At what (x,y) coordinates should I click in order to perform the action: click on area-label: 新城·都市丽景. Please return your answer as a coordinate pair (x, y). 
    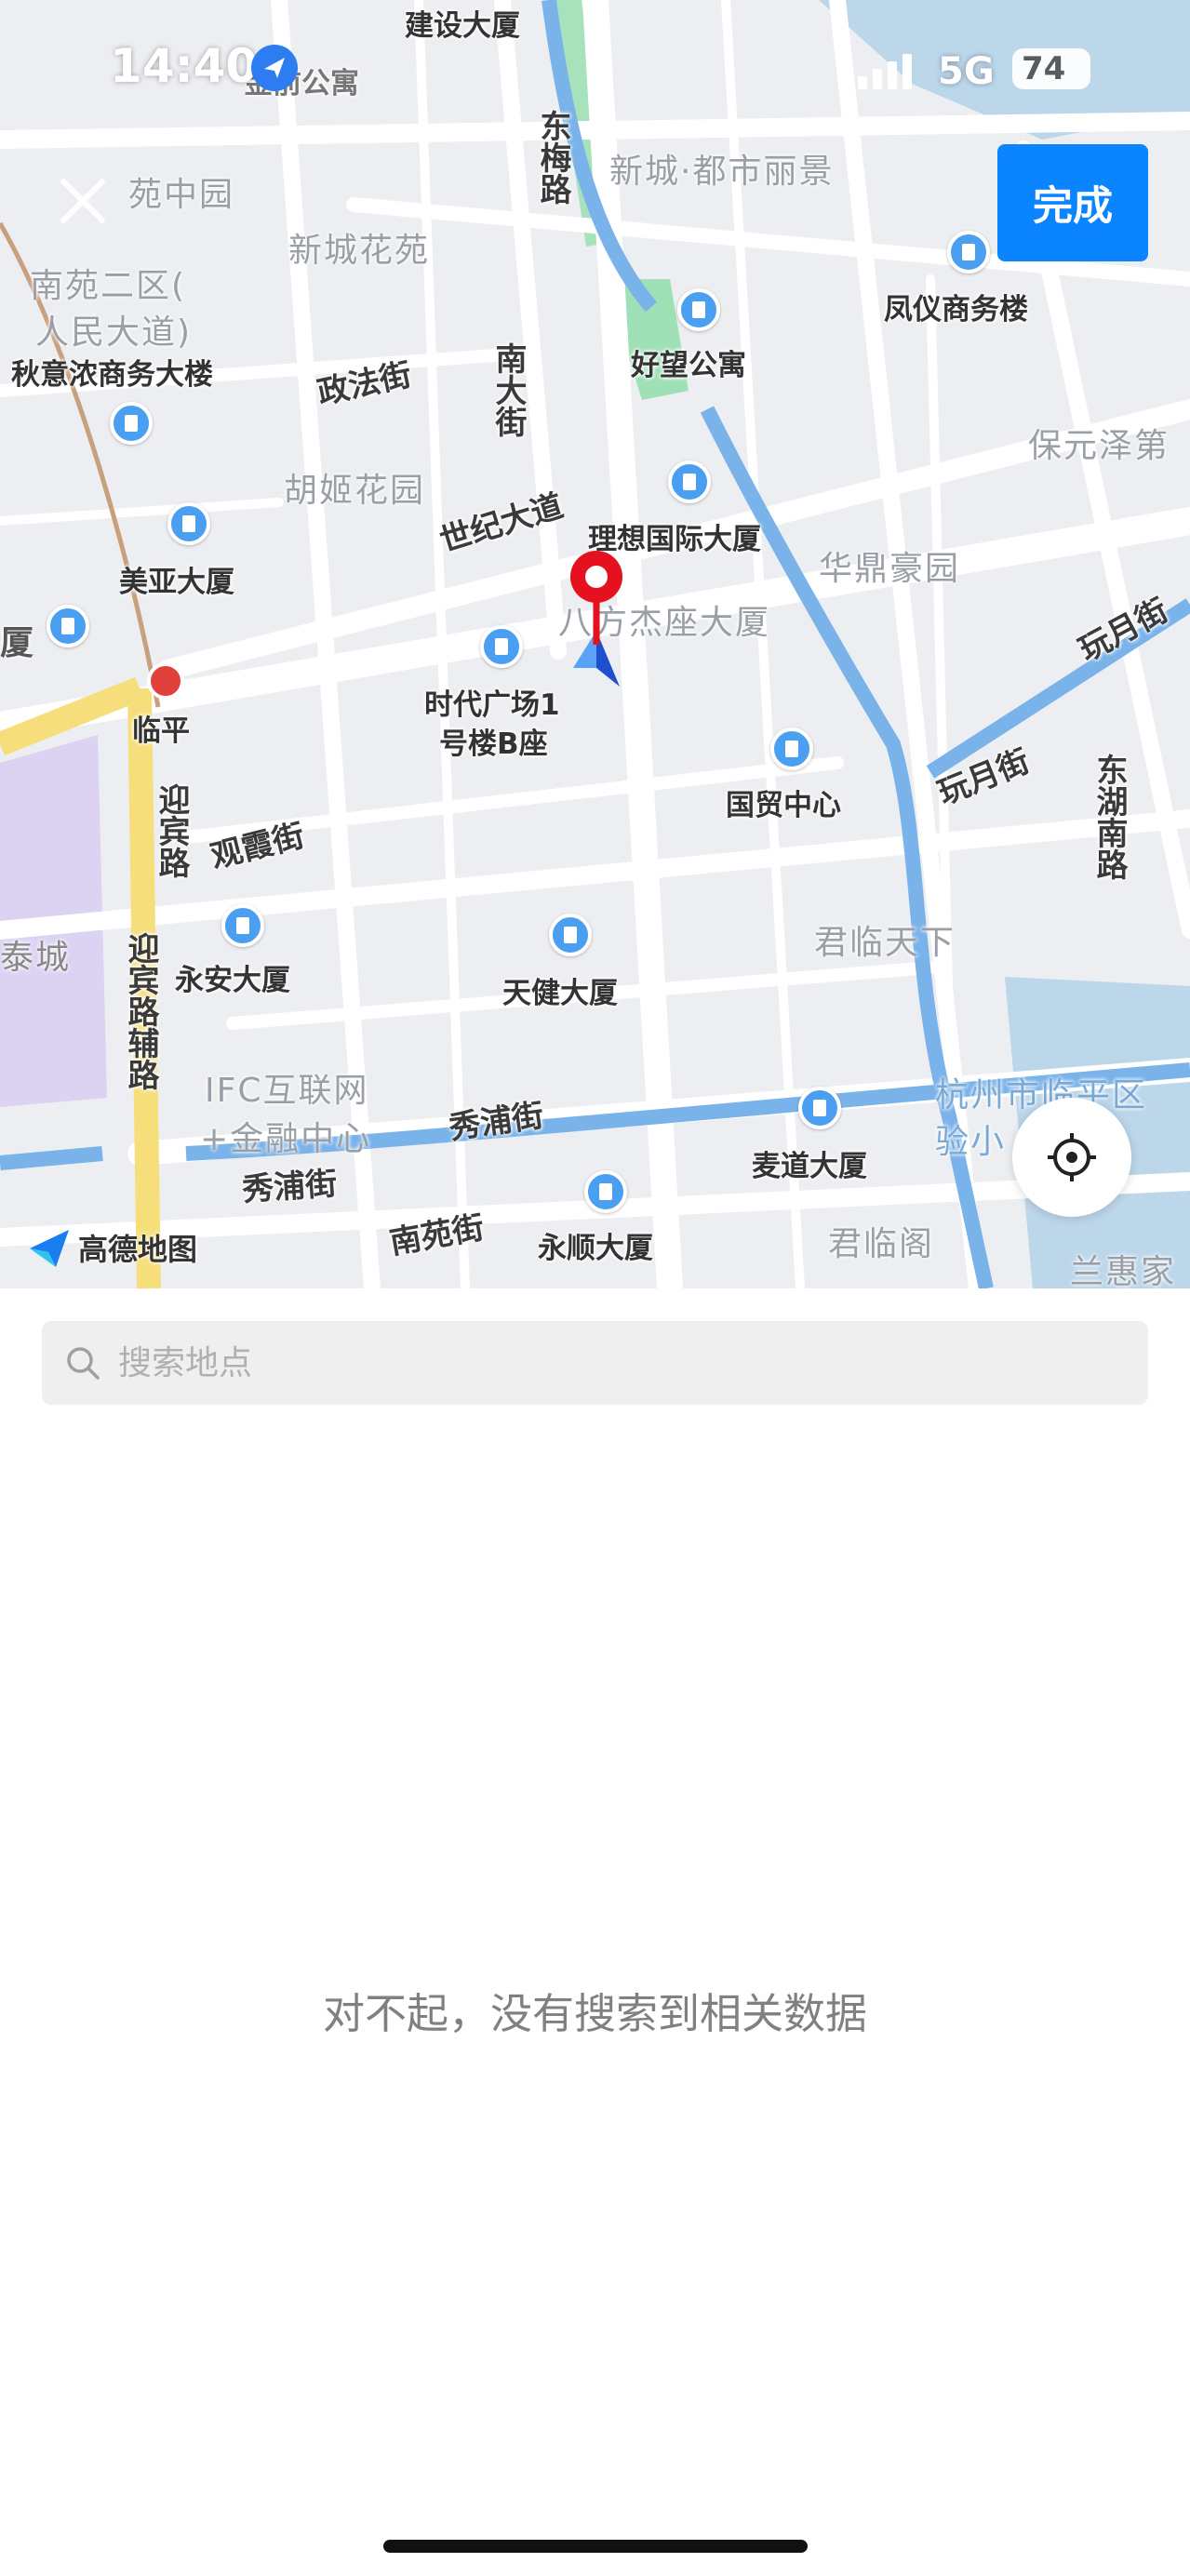
    Looking at the image, I should click on (722, 172).